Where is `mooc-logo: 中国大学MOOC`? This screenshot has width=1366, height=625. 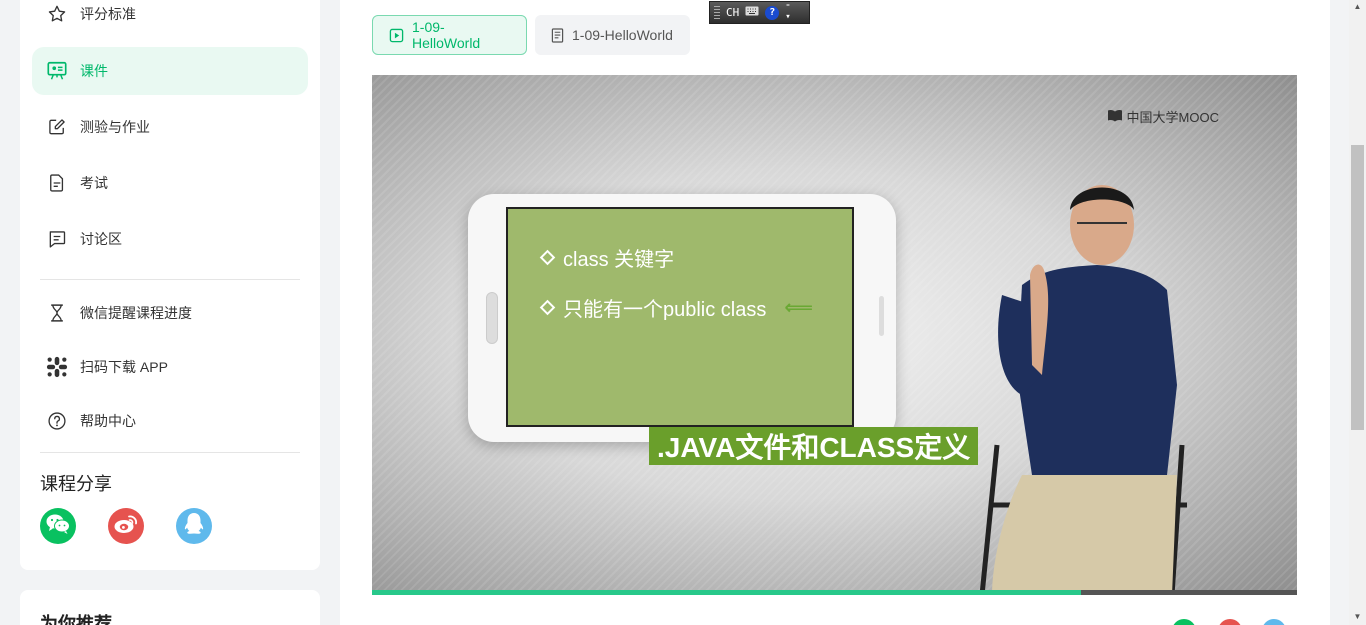
mooc-logo: 中国大学MOOC is located at coordinates (1163, 116).